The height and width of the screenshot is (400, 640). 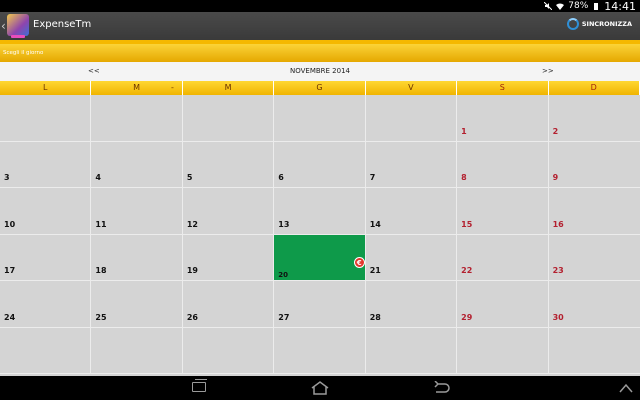 I want to click on day-number: 27, so click(x=284, y=317).